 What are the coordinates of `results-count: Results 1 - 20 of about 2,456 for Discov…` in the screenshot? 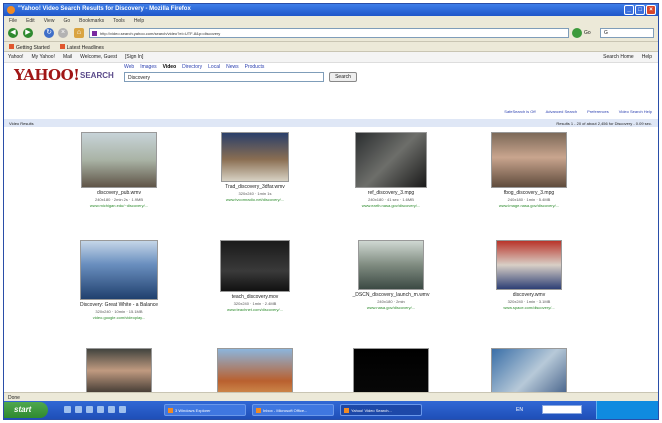 It's located at (604, 123).